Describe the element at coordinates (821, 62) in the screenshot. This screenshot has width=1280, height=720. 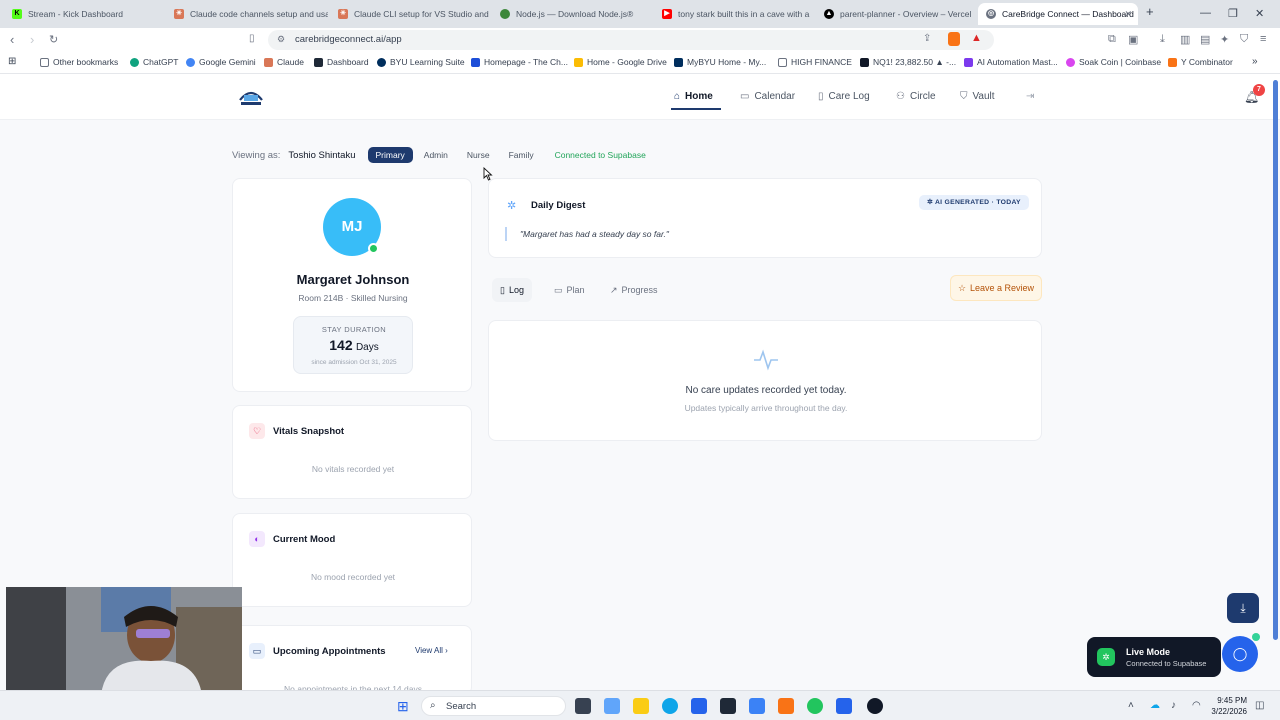
I see `bookmark-label: HIGH FINANCE` at that location.